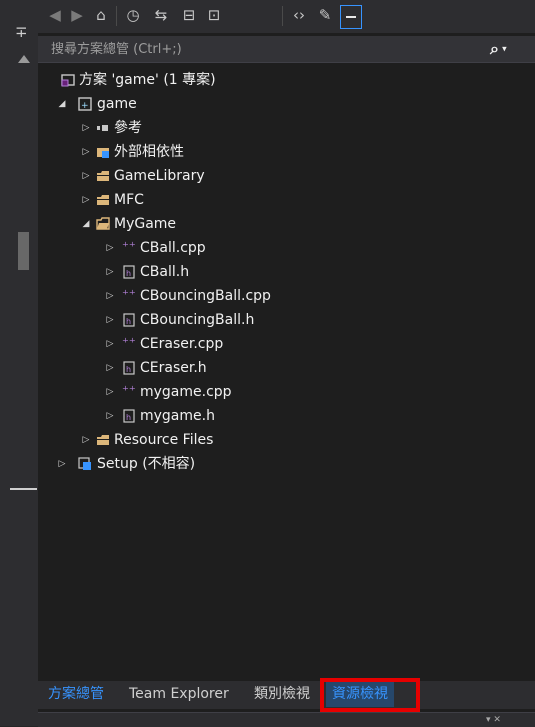 This screenshot has height=727, width=535. I want to click on tab-solution-explorer: 方案總管, so click(76, 694).